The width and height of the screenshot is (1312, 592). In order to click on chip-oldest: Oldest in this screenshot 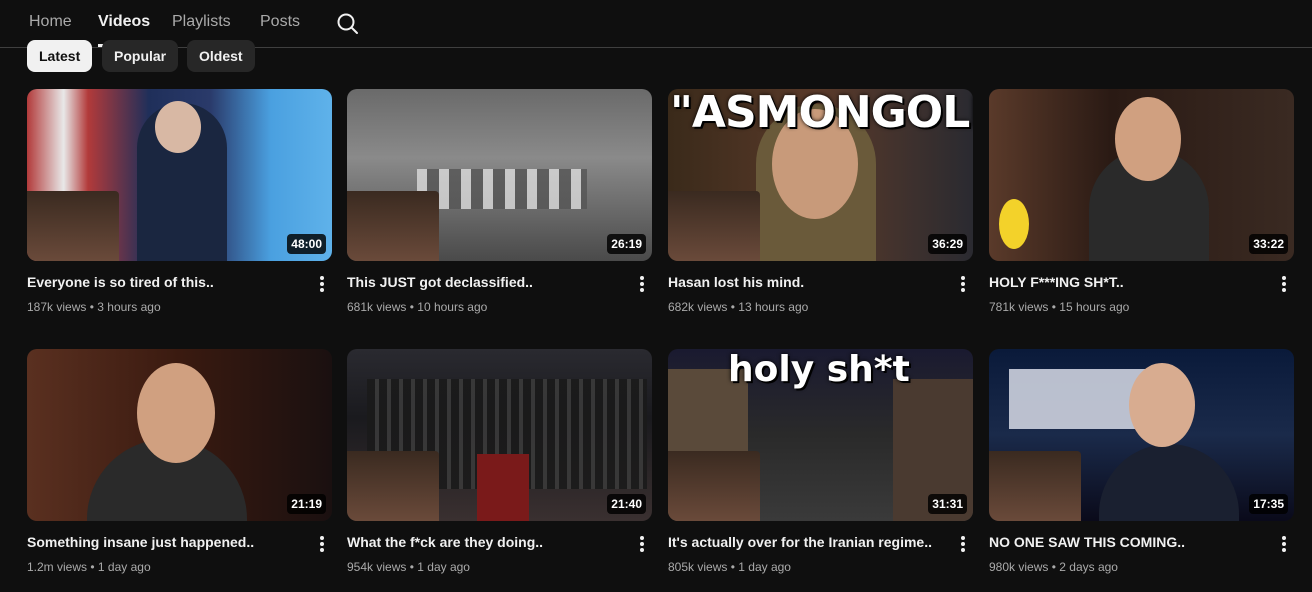, I will do `click(221, 56)`.